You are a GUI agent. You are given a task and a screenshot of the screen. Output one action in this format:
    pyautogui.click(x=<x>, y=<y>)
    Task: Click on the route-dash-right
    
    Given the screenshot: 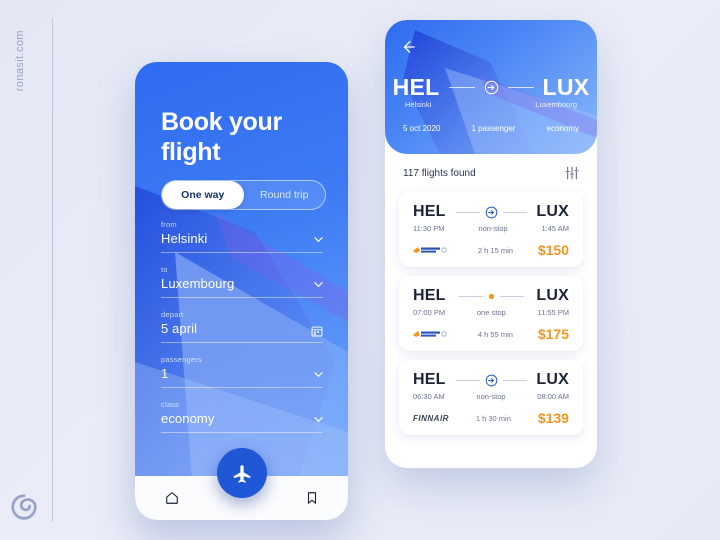 What is the action you would take?
    pyautogui.click(x=520, y=87)
    